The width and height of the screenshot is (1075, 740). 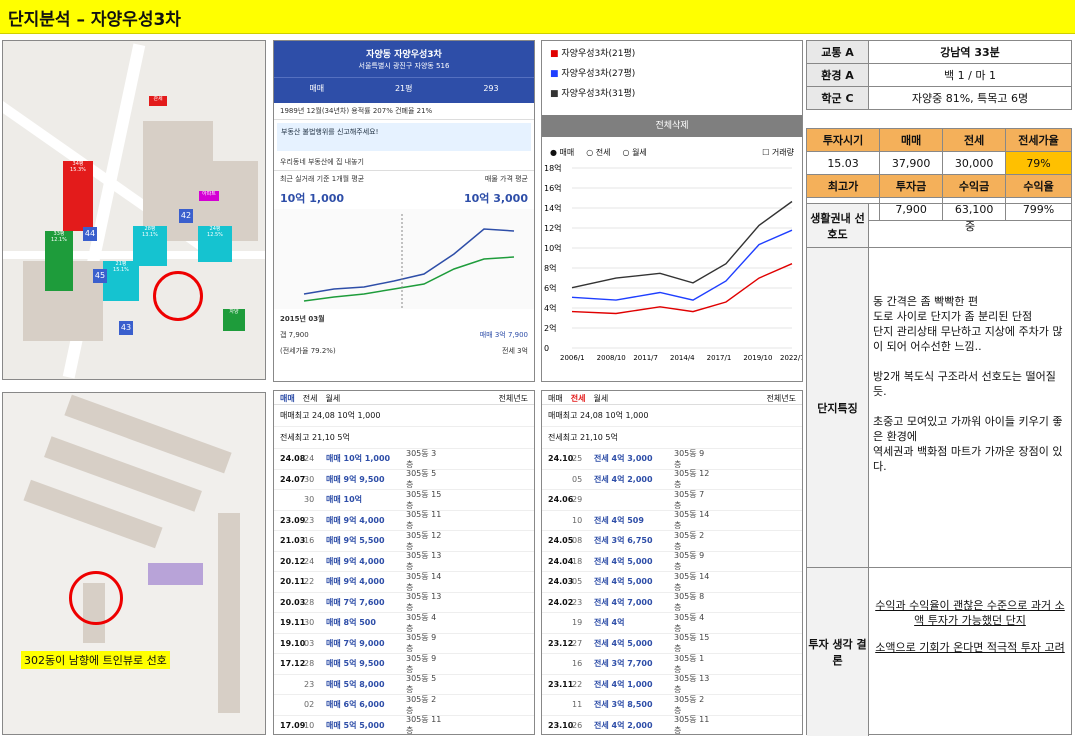 I want to click on page-title: 단지분석 – 자양우성3차, so click(x=94, y=20).